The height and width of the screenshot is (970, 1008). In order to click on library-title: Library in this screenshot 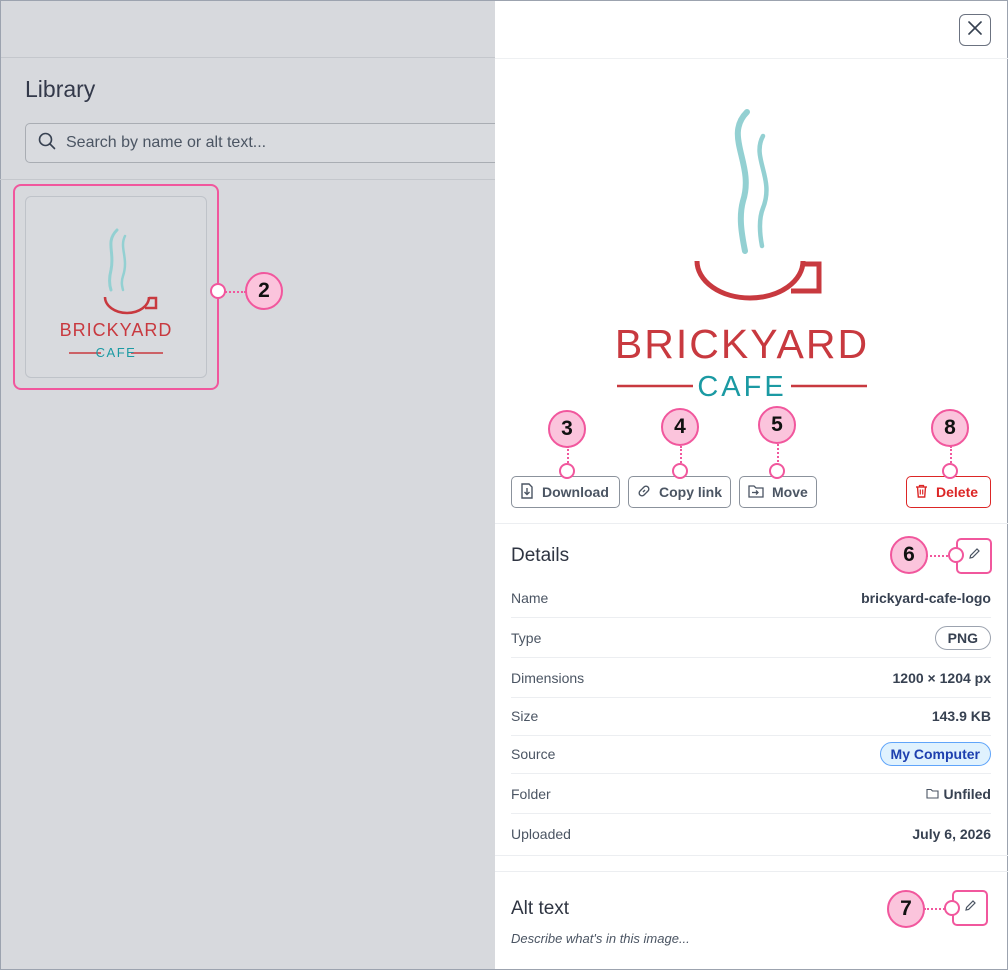, I will do `click(60, 89)`.